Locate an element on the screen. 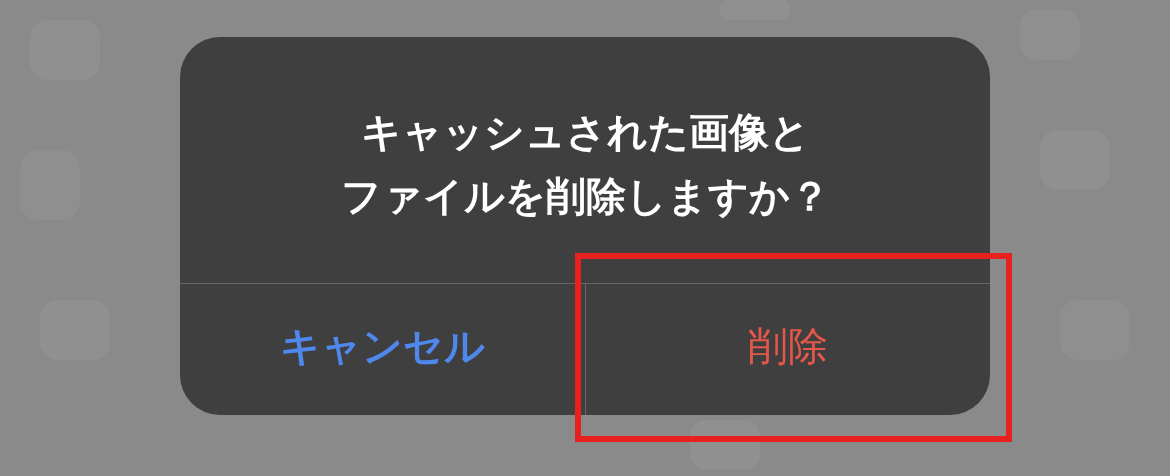  alert-message: ファイルを削除しますか？ is located at coordinates (585, 196).